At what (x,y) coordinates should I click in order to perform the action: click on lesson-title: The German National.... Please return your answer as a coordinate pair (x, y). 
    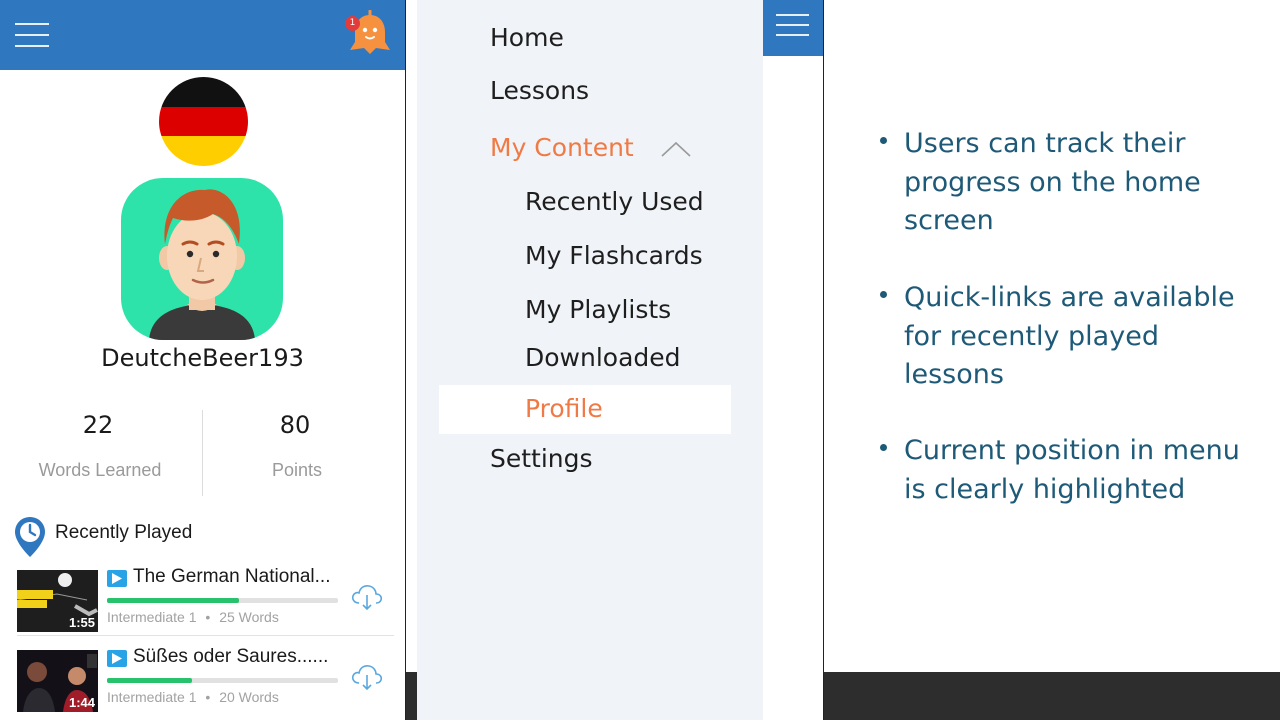
    Looking at the image, I should click on (231, 577).